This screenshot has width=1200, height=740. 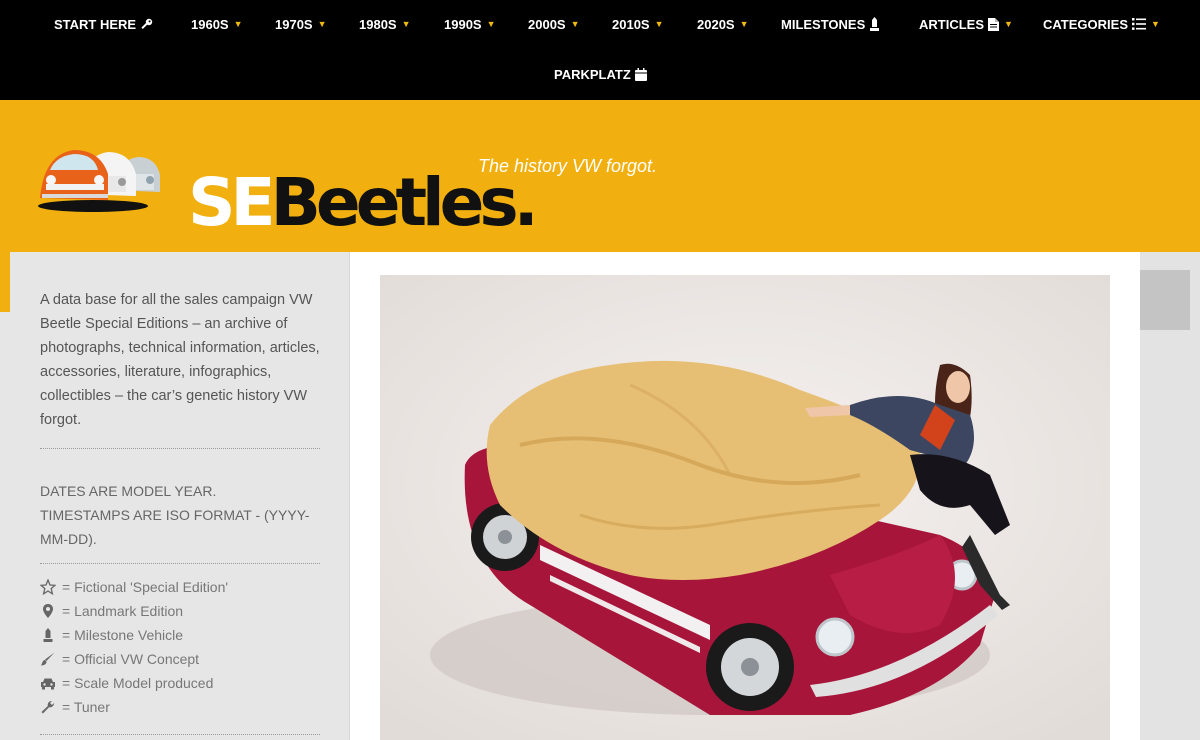 I want to click on nav-item-articles: ARTICLES ▼, so click(x=966, y=24).